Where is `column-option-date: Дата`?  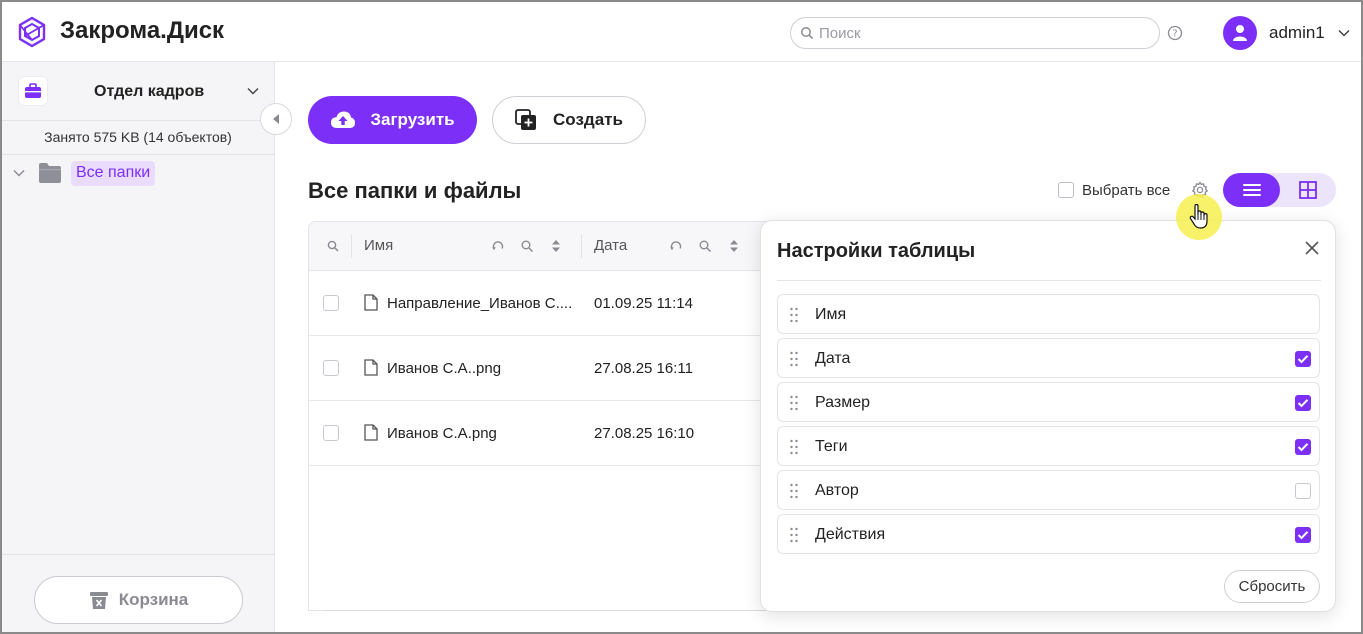
column-option-date: Дата is located at coordinates (1048, 358).